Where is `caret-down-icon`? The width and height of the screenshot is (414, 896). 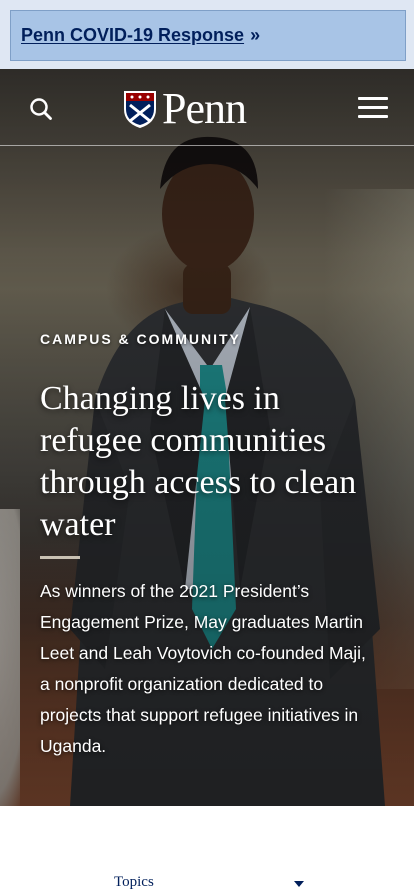 caret-down-icon is located at coordinates (299, 884).